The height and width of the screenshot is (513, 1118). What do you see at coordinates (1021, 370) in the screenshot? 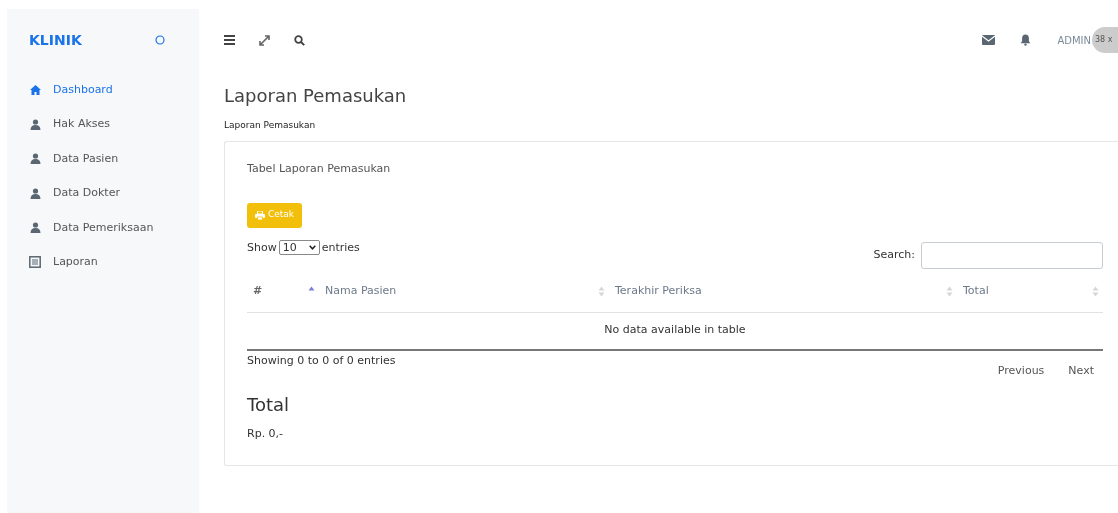
I see `pagination-link: Previous` at bounding box center [1021, 370].